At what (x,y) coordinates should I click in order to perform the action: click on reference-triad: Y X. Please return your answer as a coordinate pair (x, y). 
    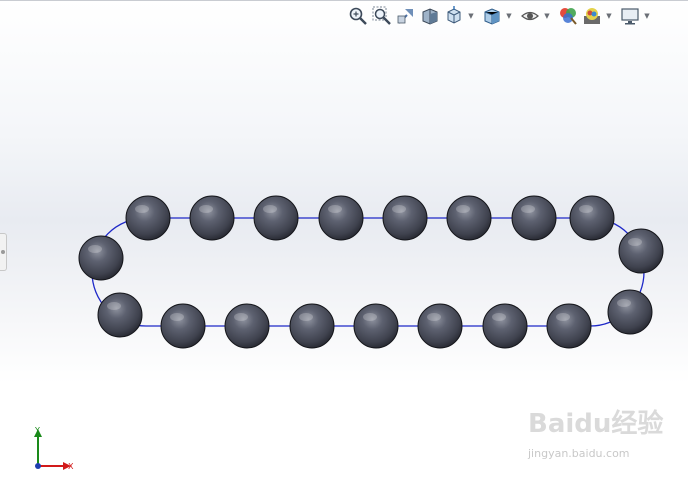
    Looking at the image, I should click on (53, 451).